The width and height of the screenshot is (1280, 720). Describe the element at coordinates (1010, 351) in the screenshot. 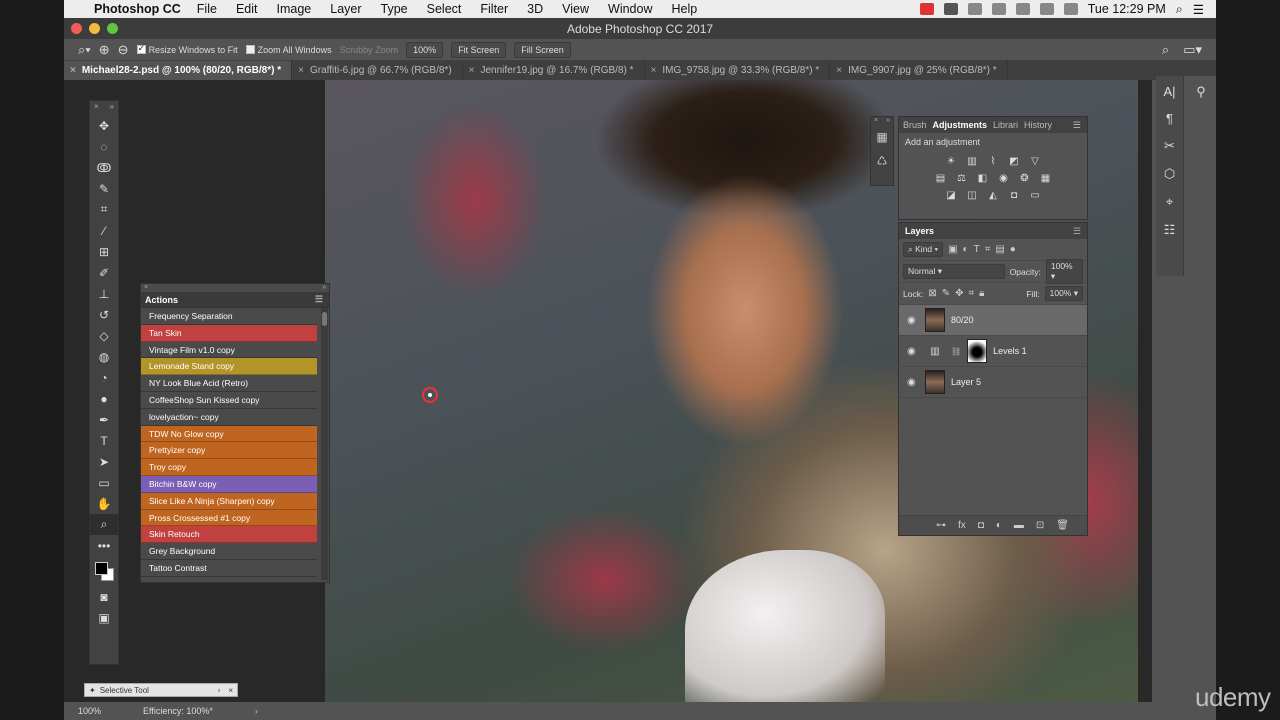

I see `layer-name: Levels 1` at that location.